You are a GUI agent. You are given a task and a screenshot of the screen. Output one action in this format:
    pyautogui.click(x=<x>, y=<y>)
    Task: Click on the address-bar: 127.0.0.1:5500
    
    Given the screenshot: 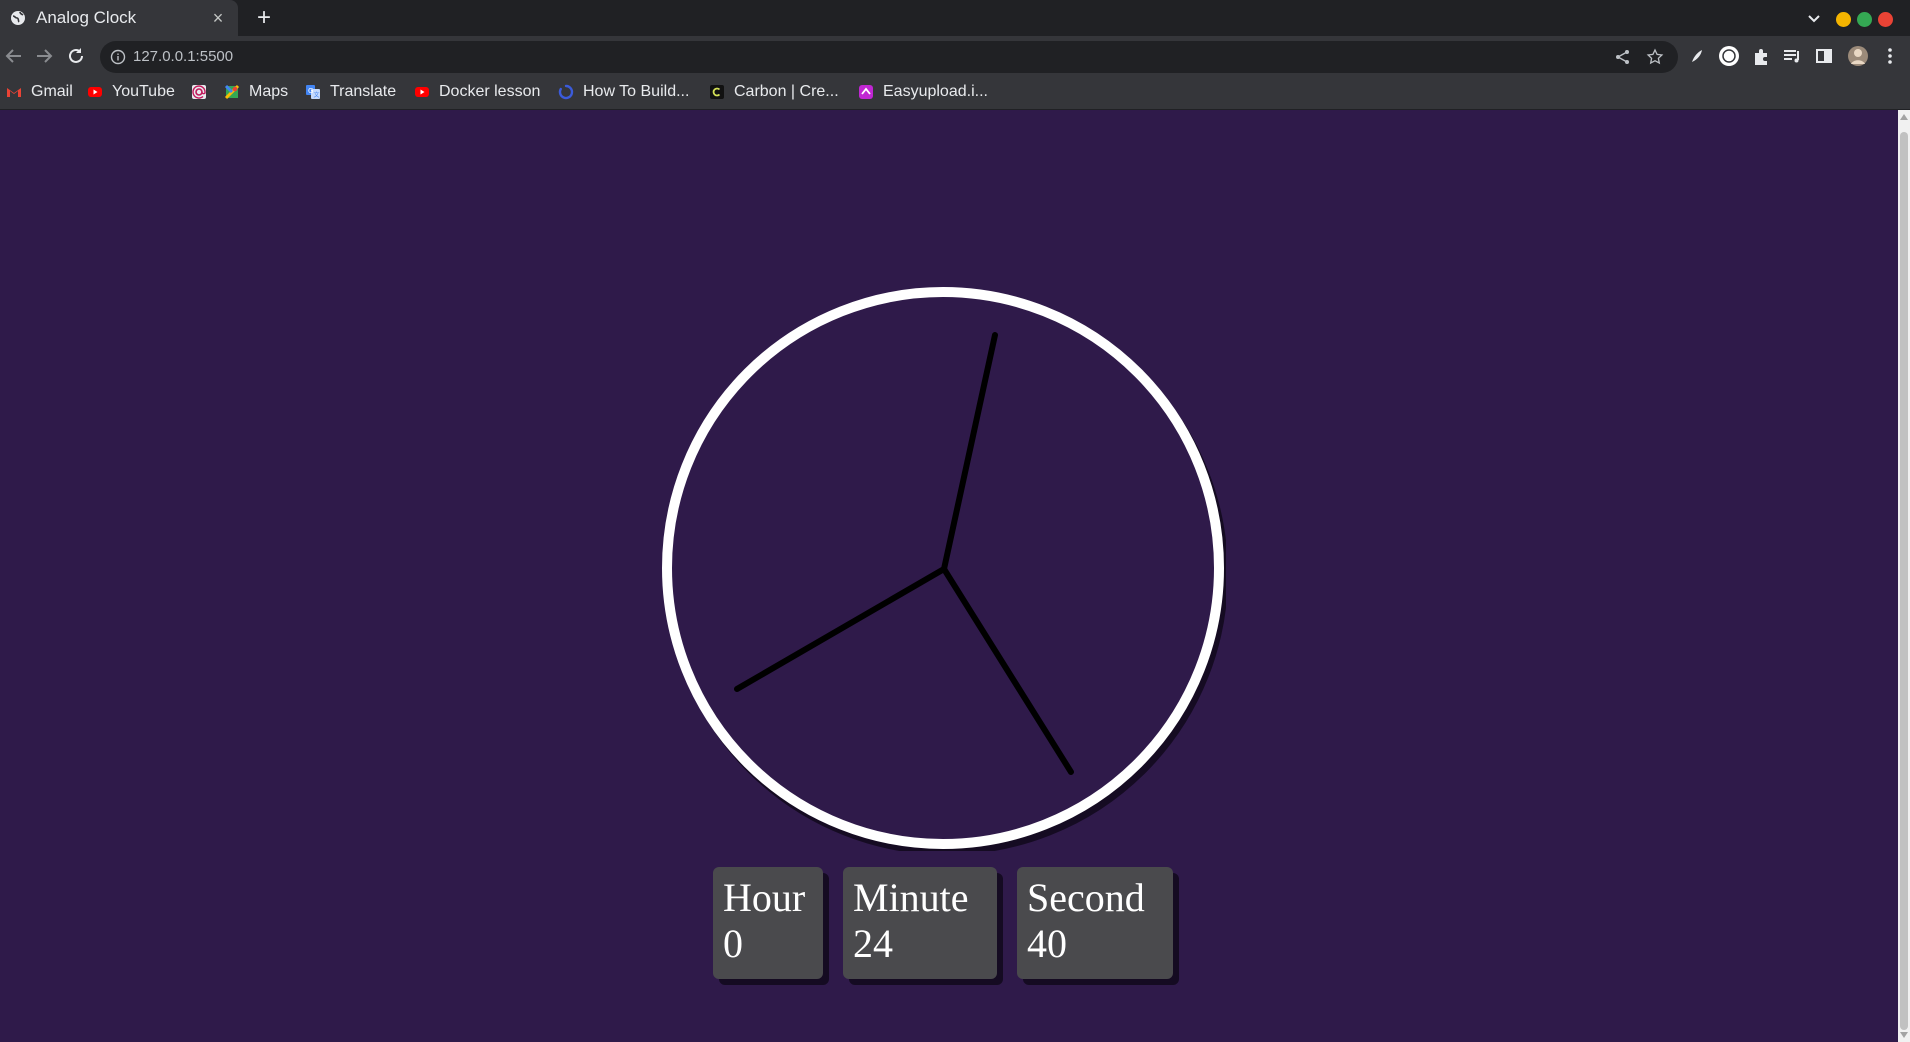 What is the action you would take?
    pyautogui.click(x=889, y=57)
    